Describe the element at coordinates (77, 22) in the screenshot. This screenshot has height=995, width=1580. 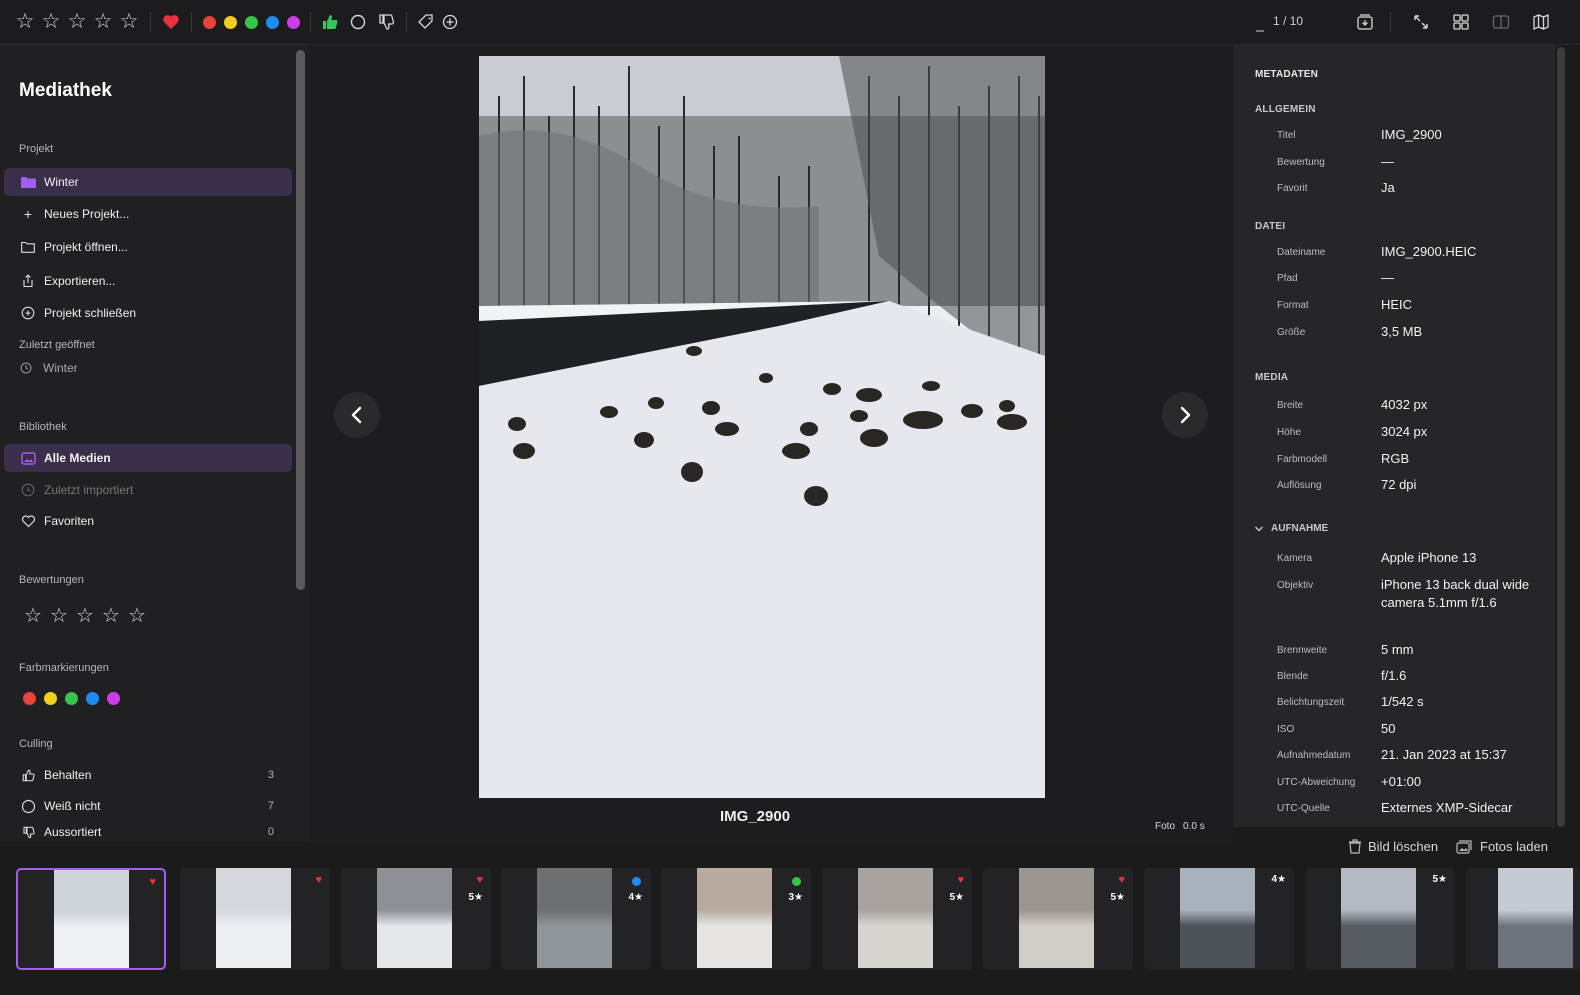
I see `rating-star-3-icon: ☆` at that location.